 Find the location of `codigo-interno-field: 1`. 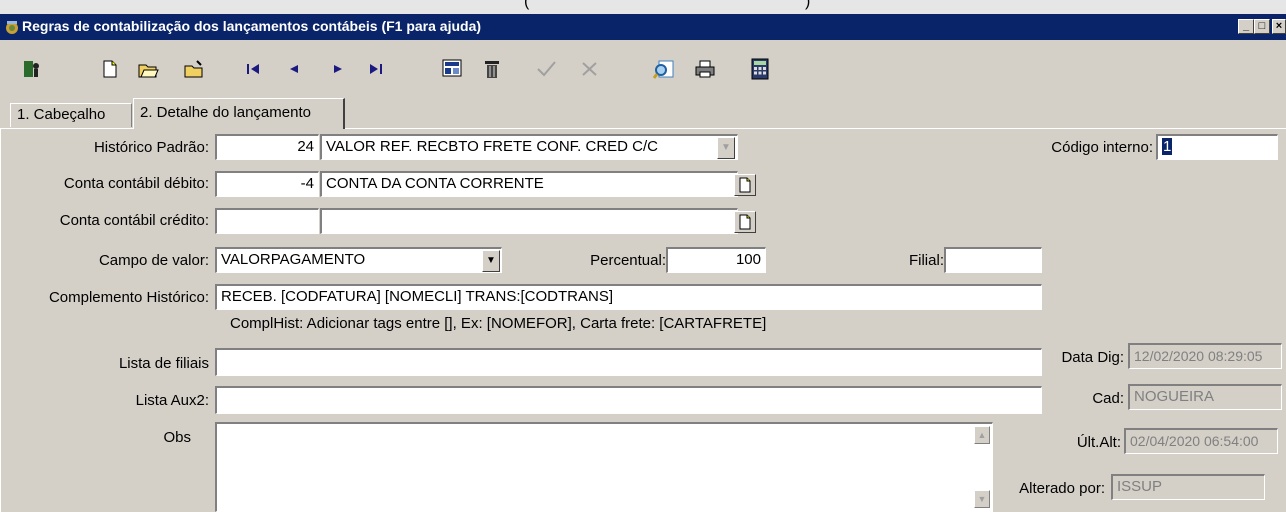

codigo-interno-field: 1 is located at coordinates (1217, 147).